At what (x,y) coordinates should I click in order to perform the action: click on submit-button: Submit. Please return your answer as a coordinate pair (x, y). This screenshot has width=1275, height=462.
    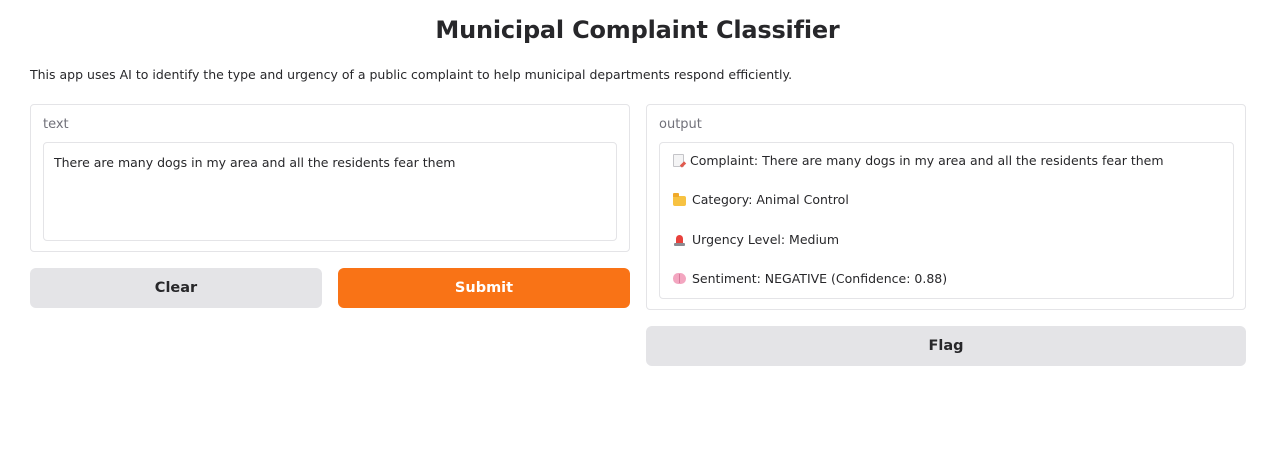
    Looking at the image, I should click on (484, 288).